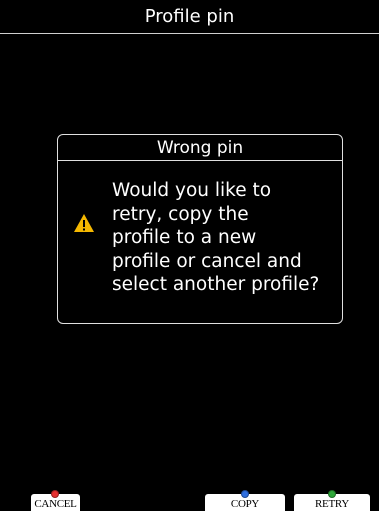  Describe the element at coordinates (332, 504) in the screenshot. I see `retry-button-label: RETRY` at that location.